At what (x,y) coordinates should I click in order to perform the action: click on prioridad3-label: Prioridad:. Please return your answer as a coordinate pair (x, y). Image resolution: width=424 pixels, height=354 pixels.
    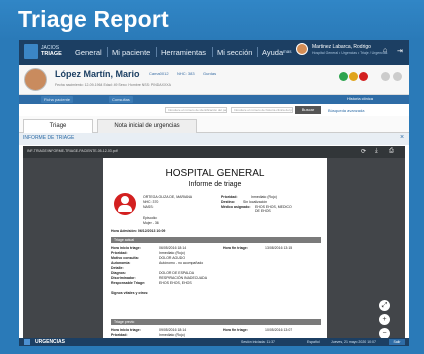
    Looking at the image, I should click on (119, 335).